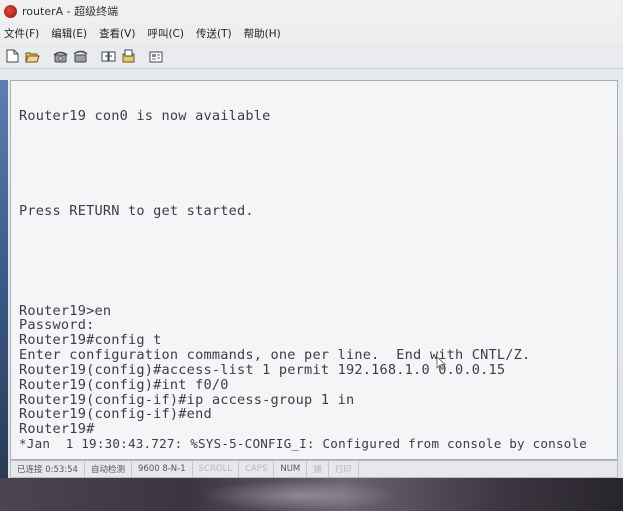 This screenshot has width=623, height=511. Describe the element at coordinates (57, 429) in the screenshot. I see `terminal-line: Router19#` at that location.